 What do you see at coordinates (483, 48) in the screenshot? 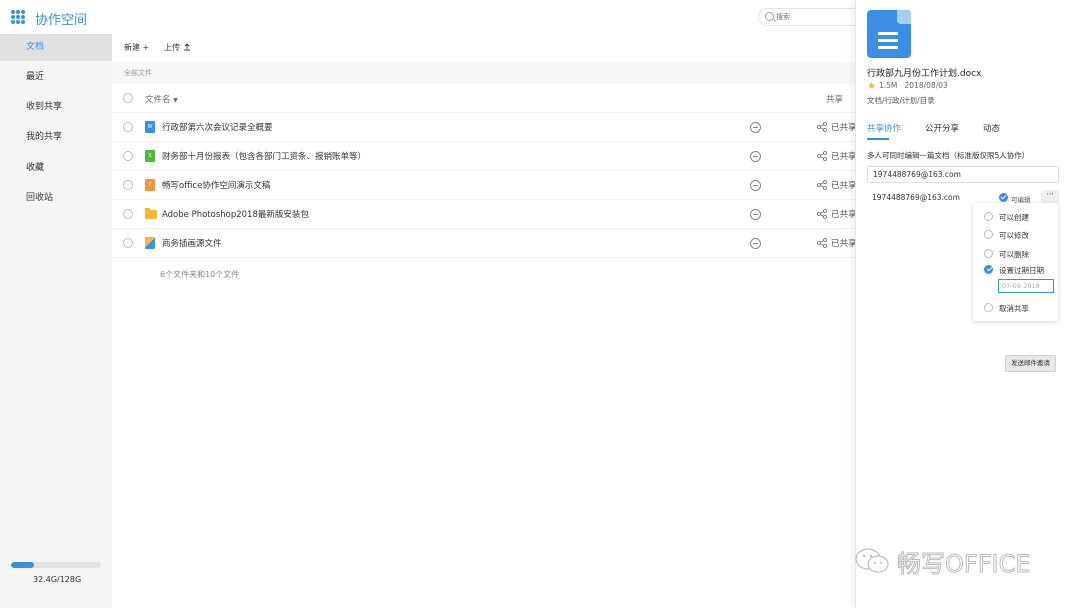
I see `toolbar: 新建 + 上传` at bounding box center [483, 48].